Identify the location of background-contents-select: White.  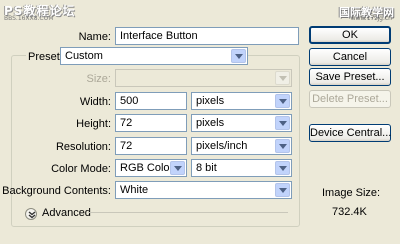
(203, 190).